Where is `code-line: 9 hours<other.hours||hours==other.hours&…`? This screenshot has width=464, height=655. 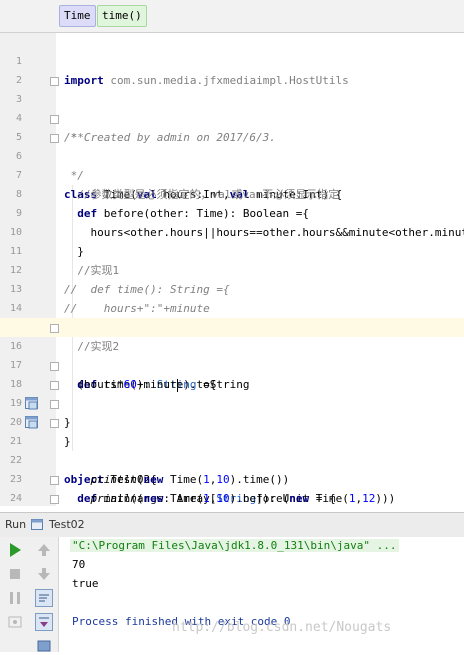
code-line: 9 hours<other.hours||hours==other.hours&… is located at coordinates (232, 212).